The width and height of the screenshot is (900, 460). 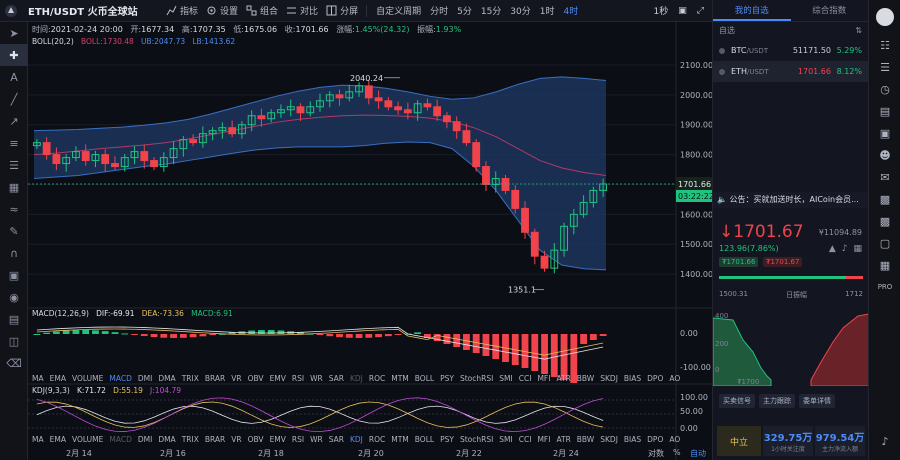 What do you see at coordinates (256, 439) in the screenshot?
I see `indicator-tab: OBV` at bounding box center [256, 439].